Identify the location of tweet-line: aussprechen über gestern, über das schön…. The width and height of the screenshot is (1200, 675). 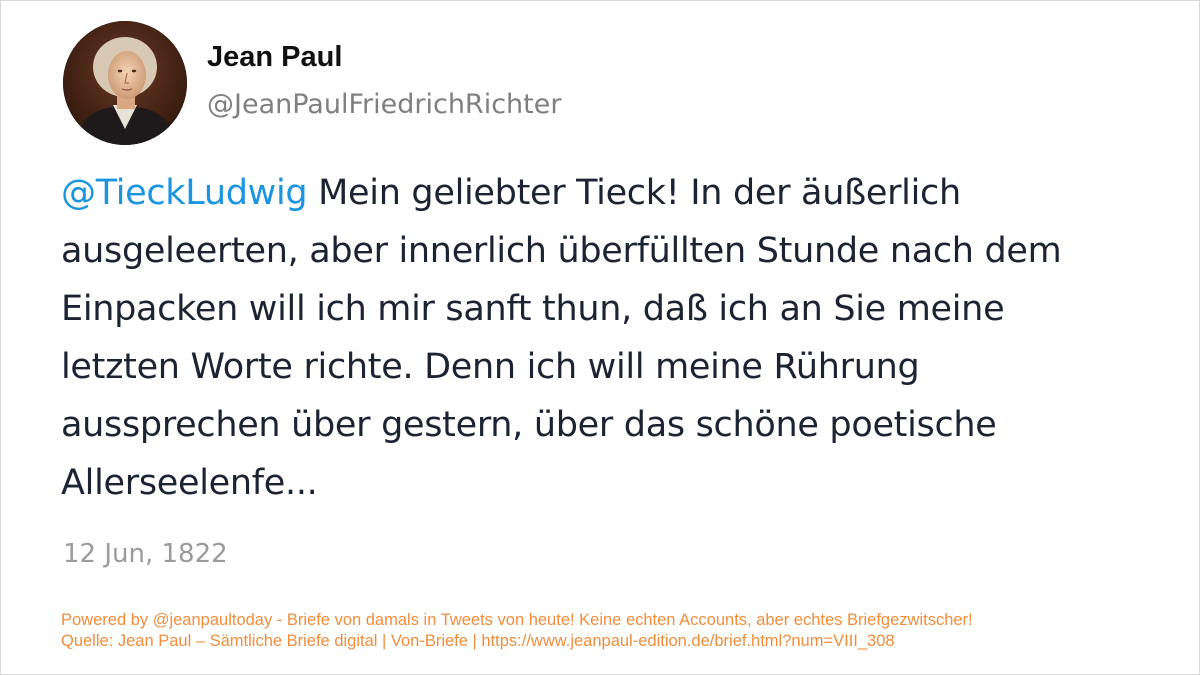
(529, 425).